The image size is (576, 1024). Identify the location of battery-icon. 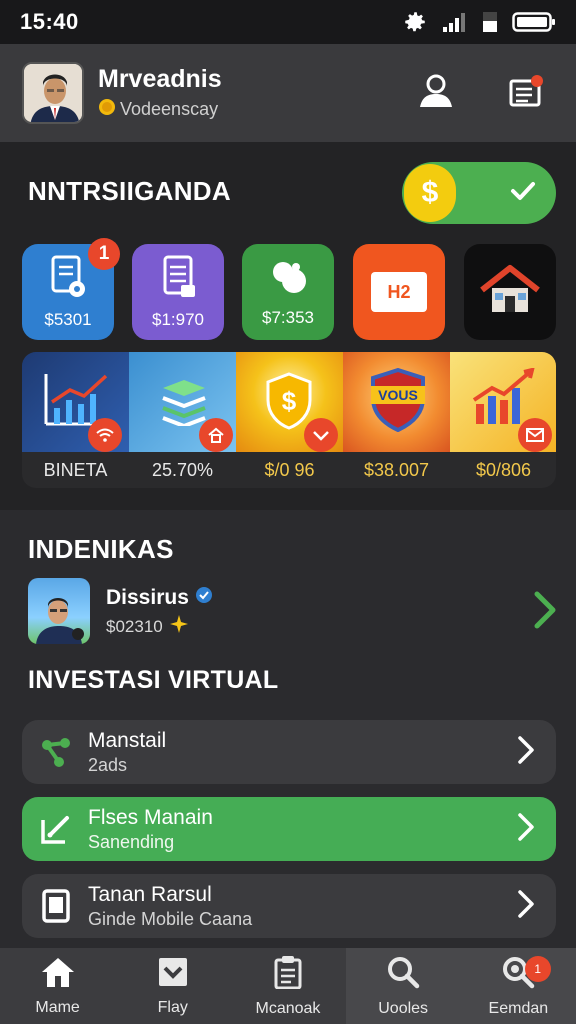
(534, 22).